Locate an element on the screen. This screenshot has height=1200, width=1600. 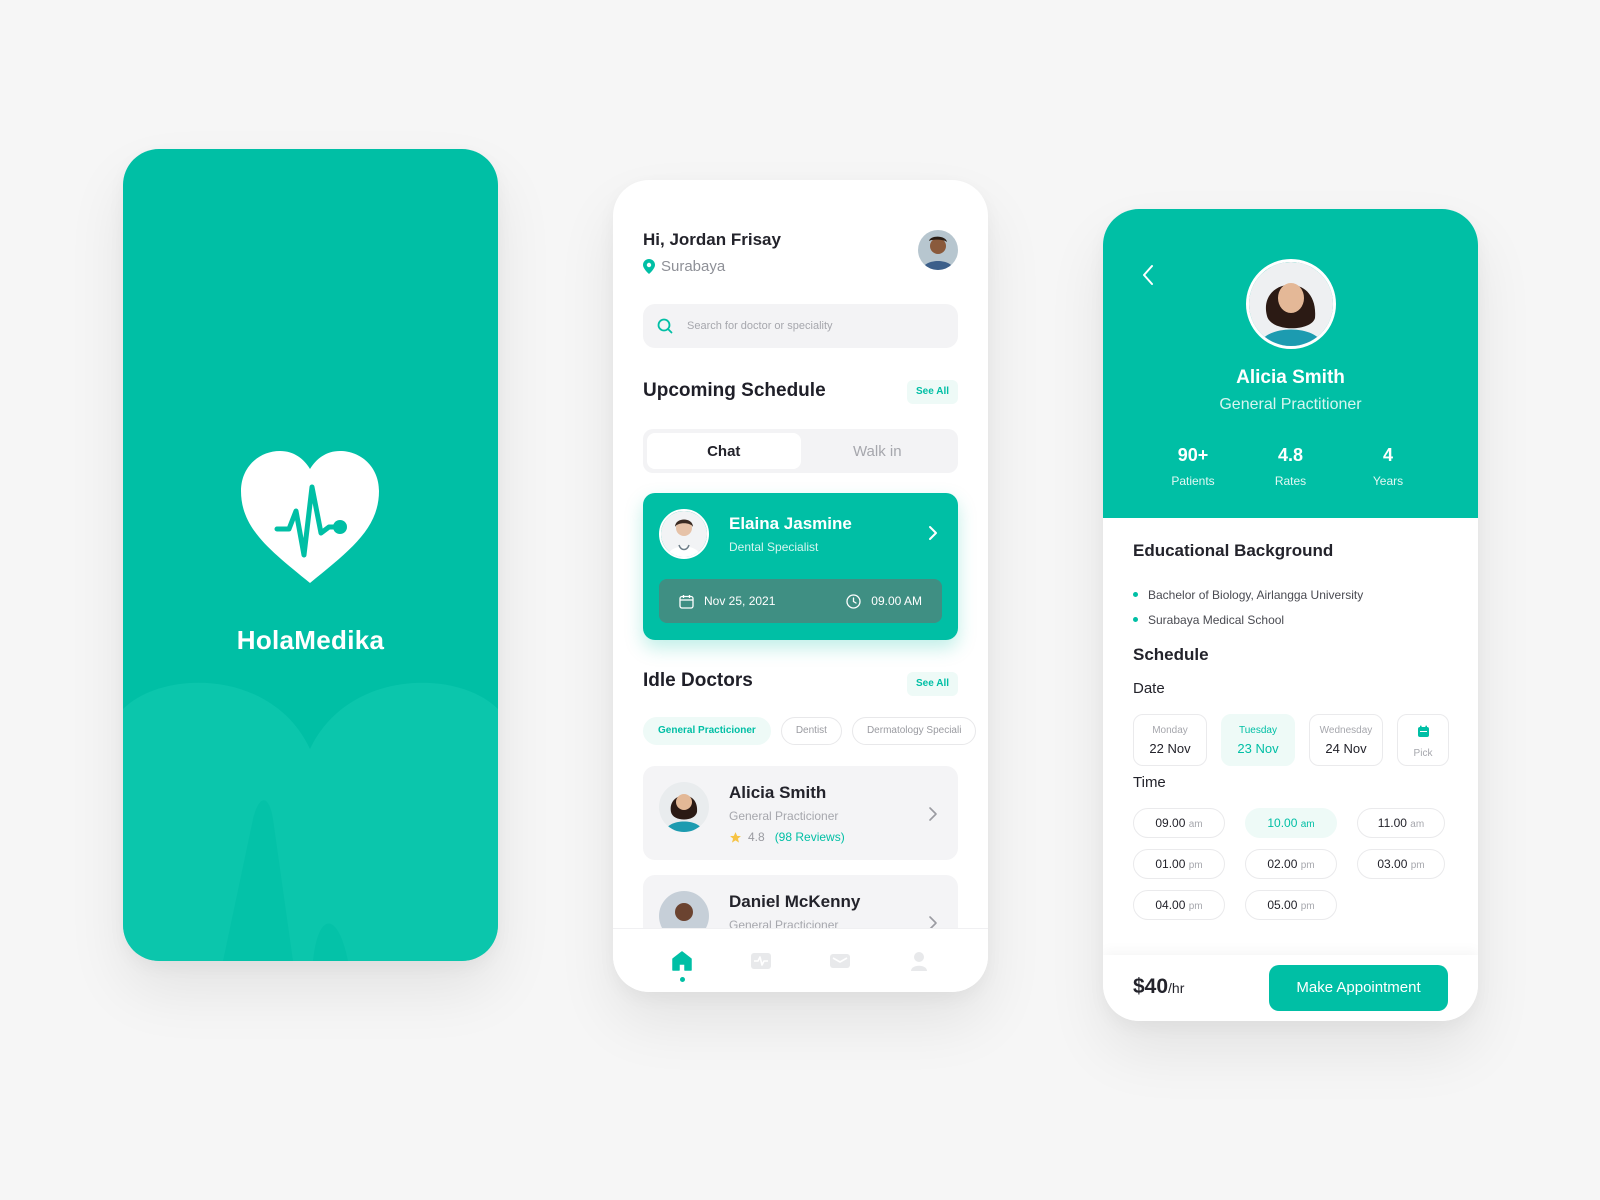
idle-see-all-button: See All is located at coordinates (932, 684).